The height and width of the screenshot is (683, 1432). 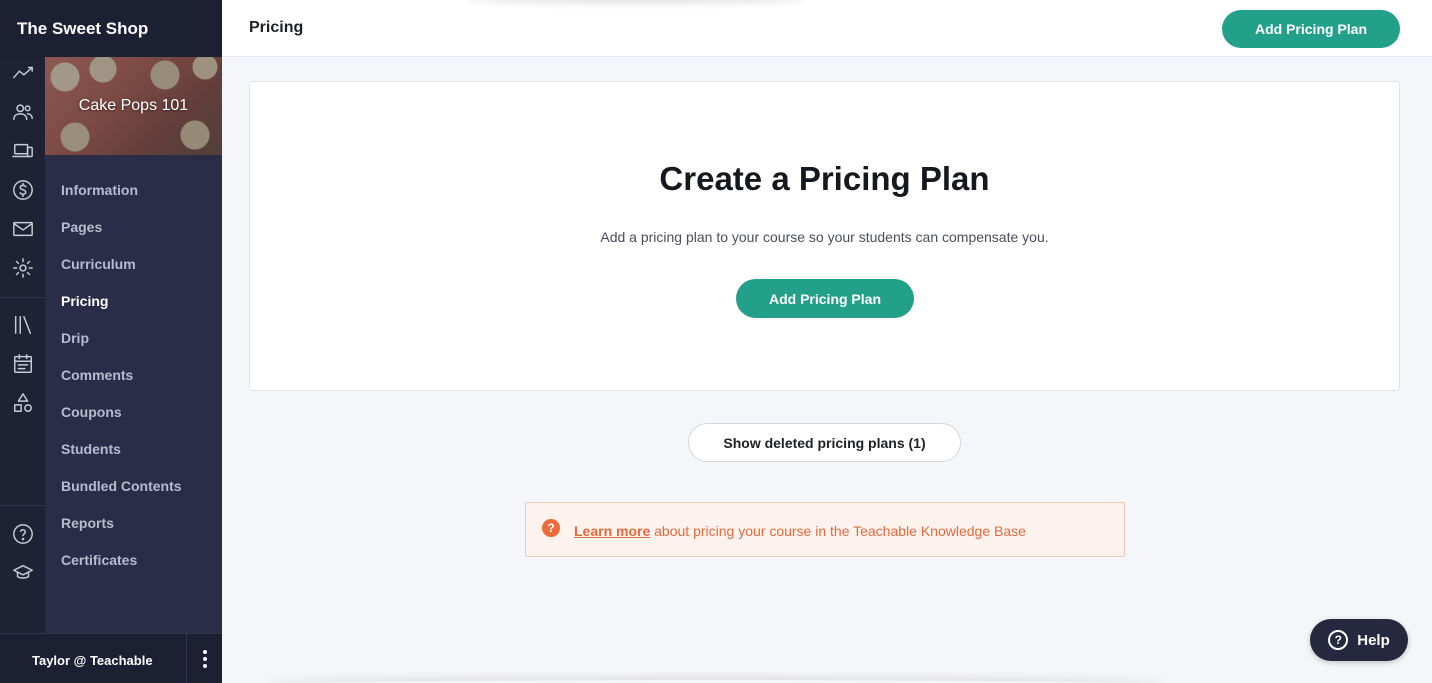 I want to click on sidebar-item-bundled-contents: Bundled Contents, so click(x=121, y=486).